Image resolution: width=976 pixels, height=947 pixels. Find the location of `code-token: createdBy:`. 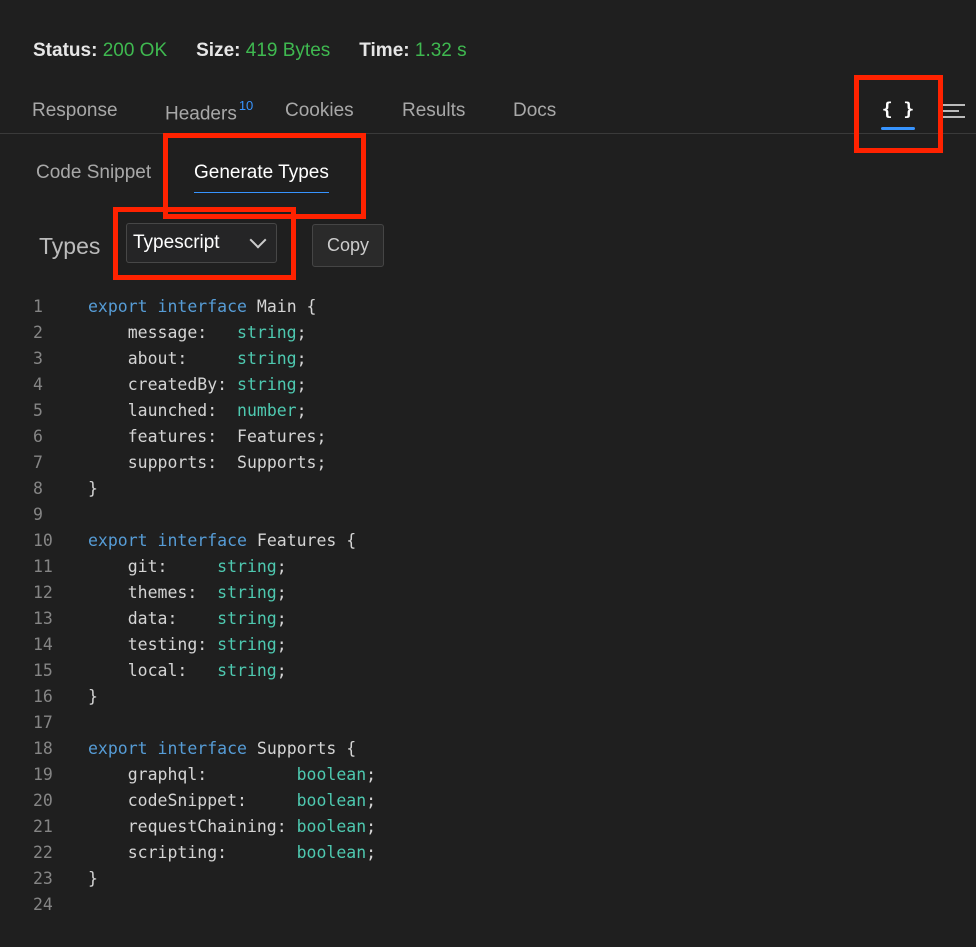

code-token: createdBy: is located at coordinates (163, 384).